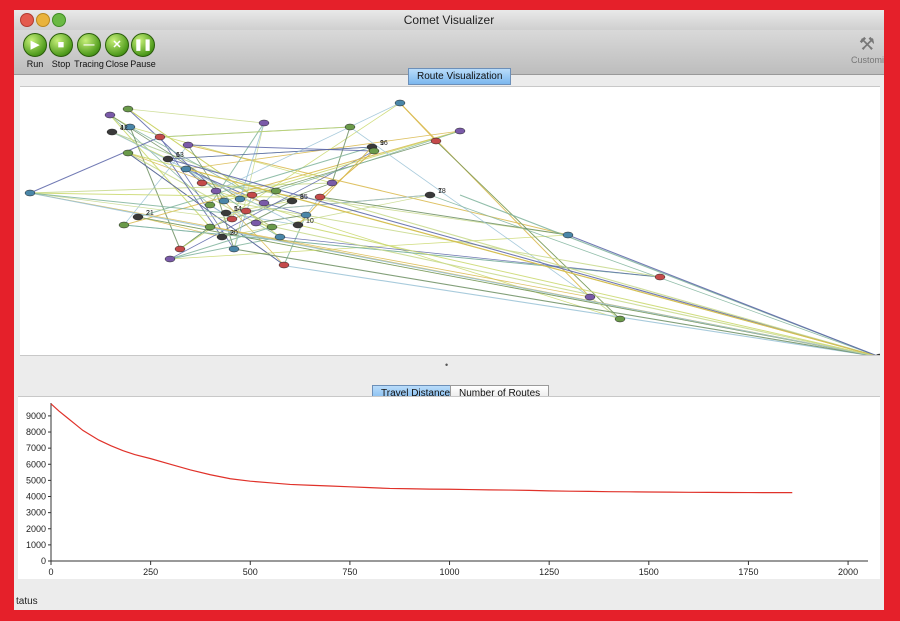  I want to click on x-tick-label: 1500, so click(649, 572).